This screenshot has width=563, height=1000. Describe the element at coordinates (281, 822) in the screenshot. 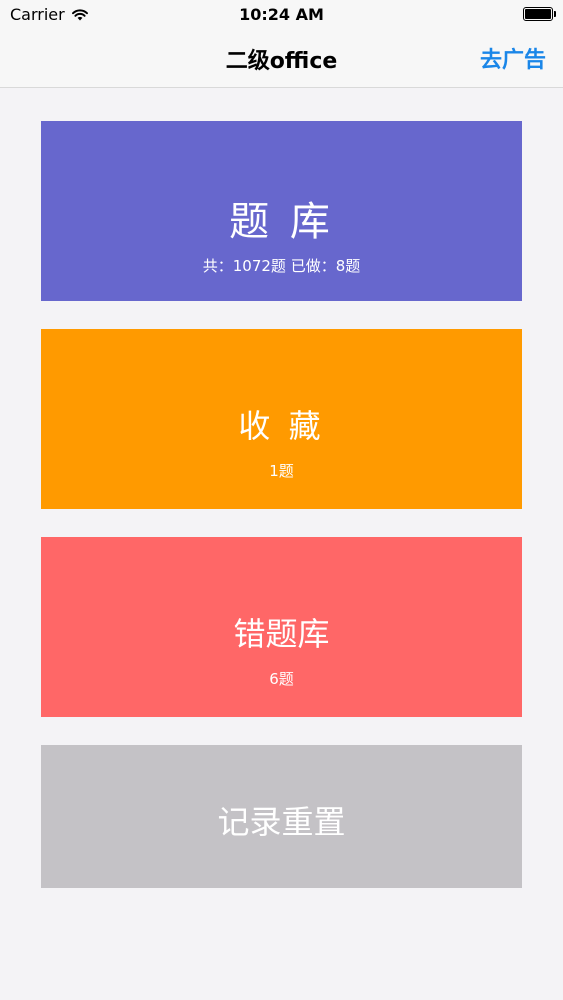

I see `reset-records-title: 记录重置` at that location.